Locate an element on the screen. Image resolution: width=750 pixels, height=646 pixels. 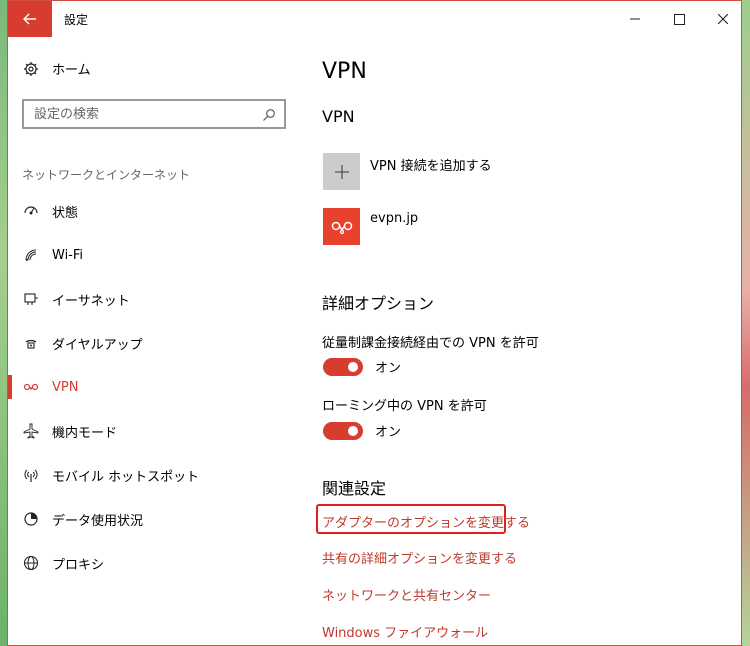
plus-icon is located at coordinates (341, 171).